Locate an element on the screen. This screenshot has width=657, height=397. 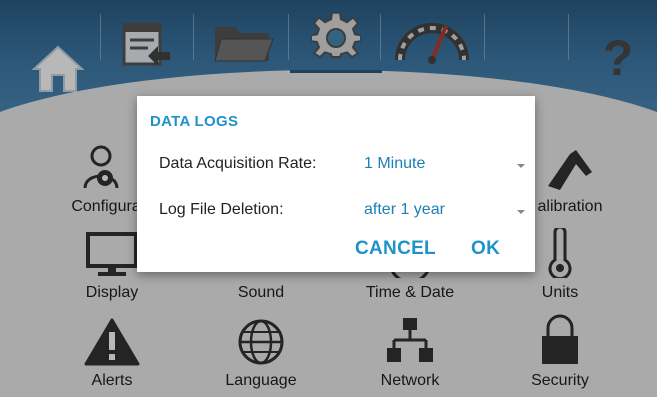
acquisition-rate-row: Data Acquisition Rate: 1 Minute is located at coordinates (342, 165).